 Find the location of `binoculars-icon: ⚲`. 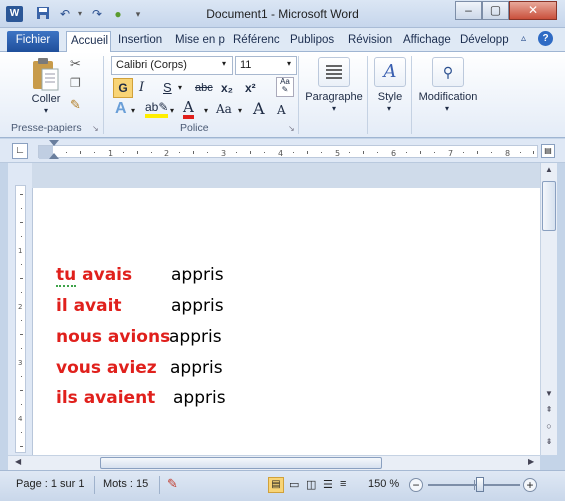

binoculars-icon: ⚲ is located at coordinates (448, 72).